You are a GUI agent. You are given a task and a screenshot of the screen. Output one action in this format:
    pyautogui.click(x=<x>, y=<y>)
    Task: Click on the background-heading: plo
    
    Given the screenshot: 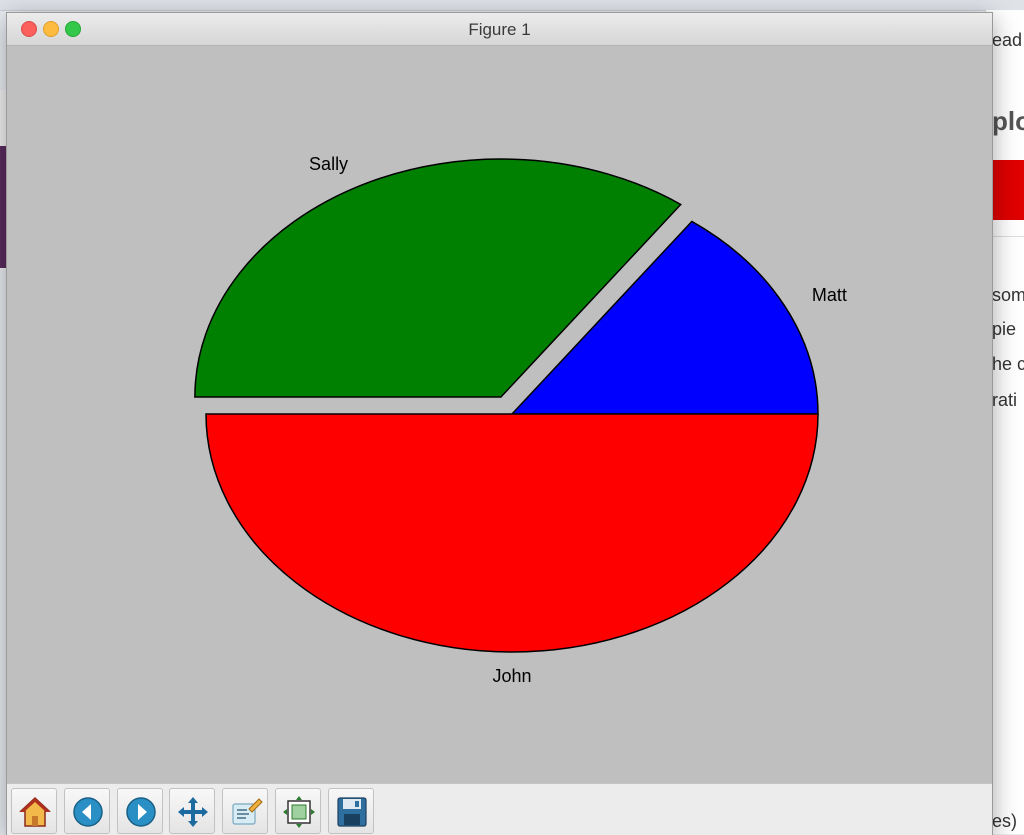 What is the action you would take?
    pyautogui.click(x=1008, y=121)
    